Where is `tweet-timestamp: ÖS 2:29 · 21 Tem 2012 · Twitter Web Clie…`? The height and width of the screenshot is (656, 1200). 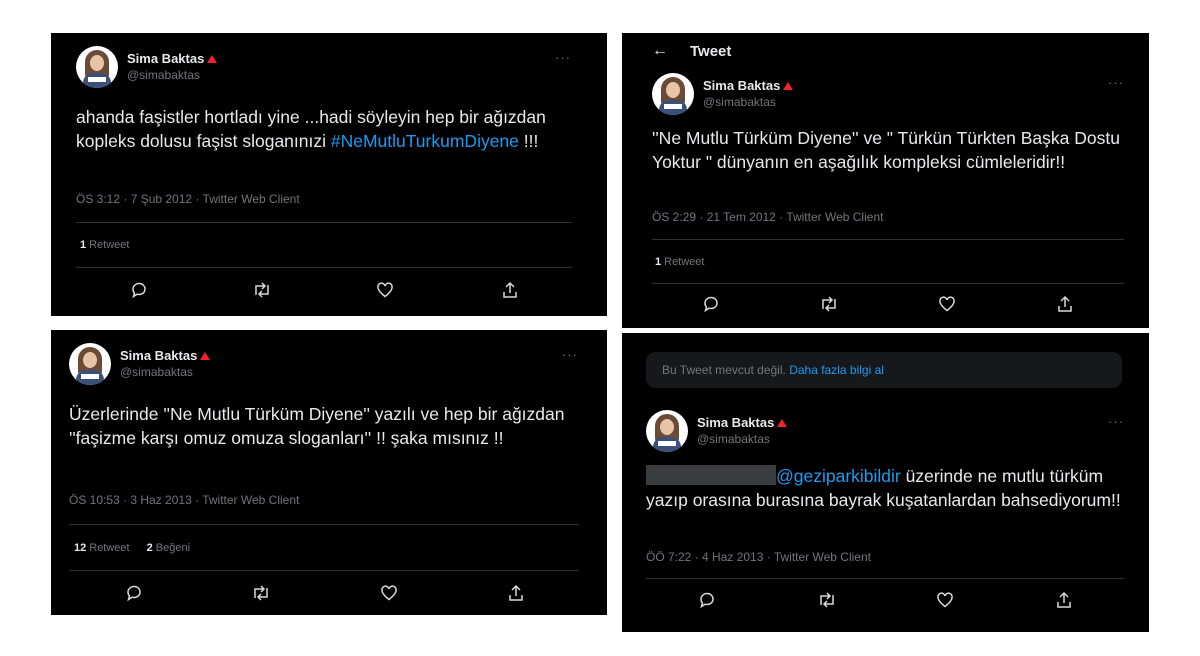 tweet-timestamp: ÖS 2:29 · 21 Tem 2012 · Twitter Web Clie… is located at coordinates (767, 217).